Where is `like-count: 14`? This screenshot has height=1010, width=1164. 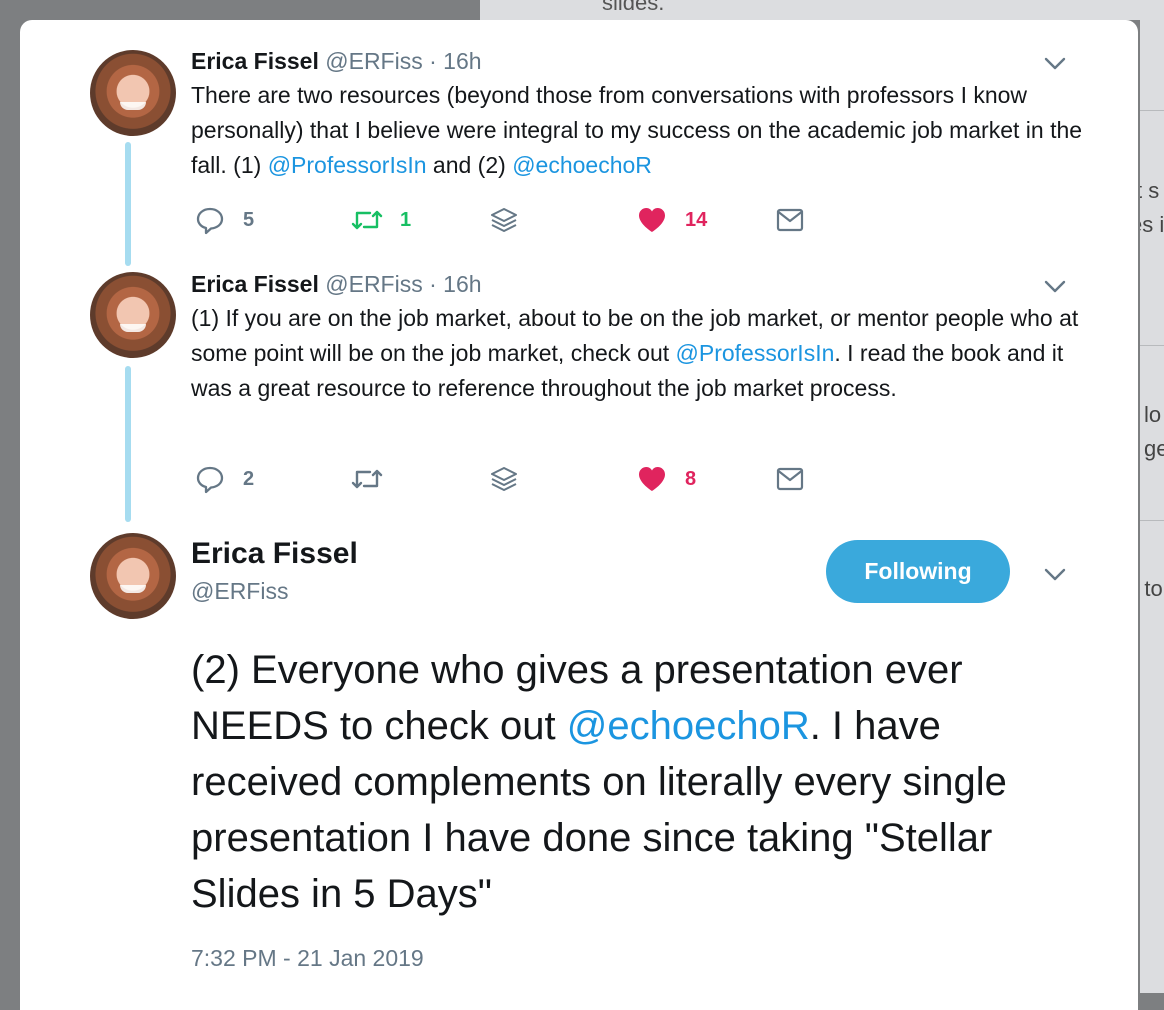 like-count: 14 is located at coordinates (696, 219).